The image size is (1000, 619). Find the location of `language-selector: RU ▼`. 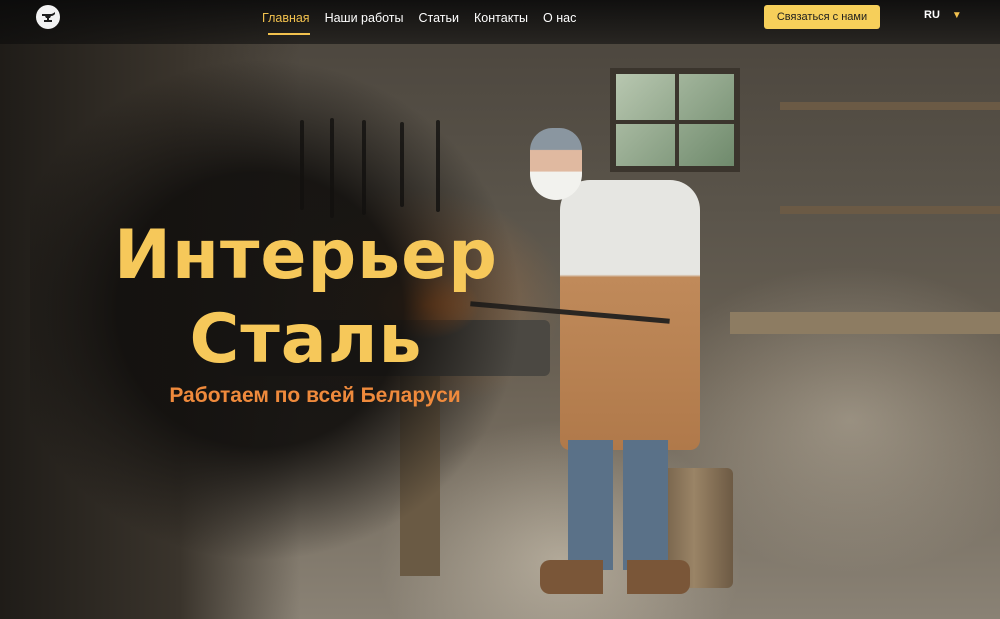

language-selector: RU ▼ is located at coordinates (943, 15).